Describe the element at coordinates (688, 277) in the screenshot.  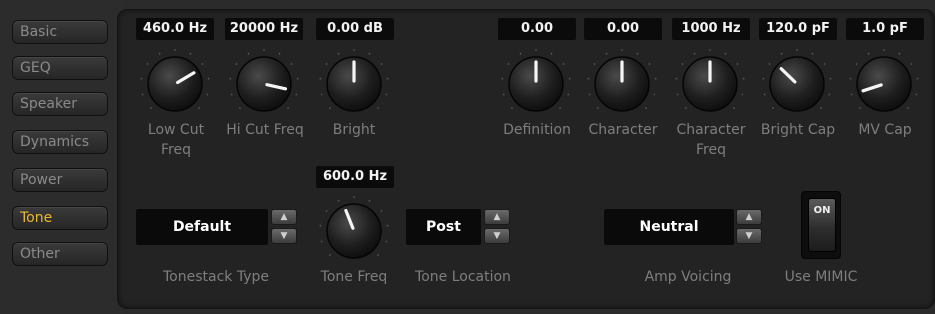
I see `amp-voicing-label: Amp Voicing` at that location.